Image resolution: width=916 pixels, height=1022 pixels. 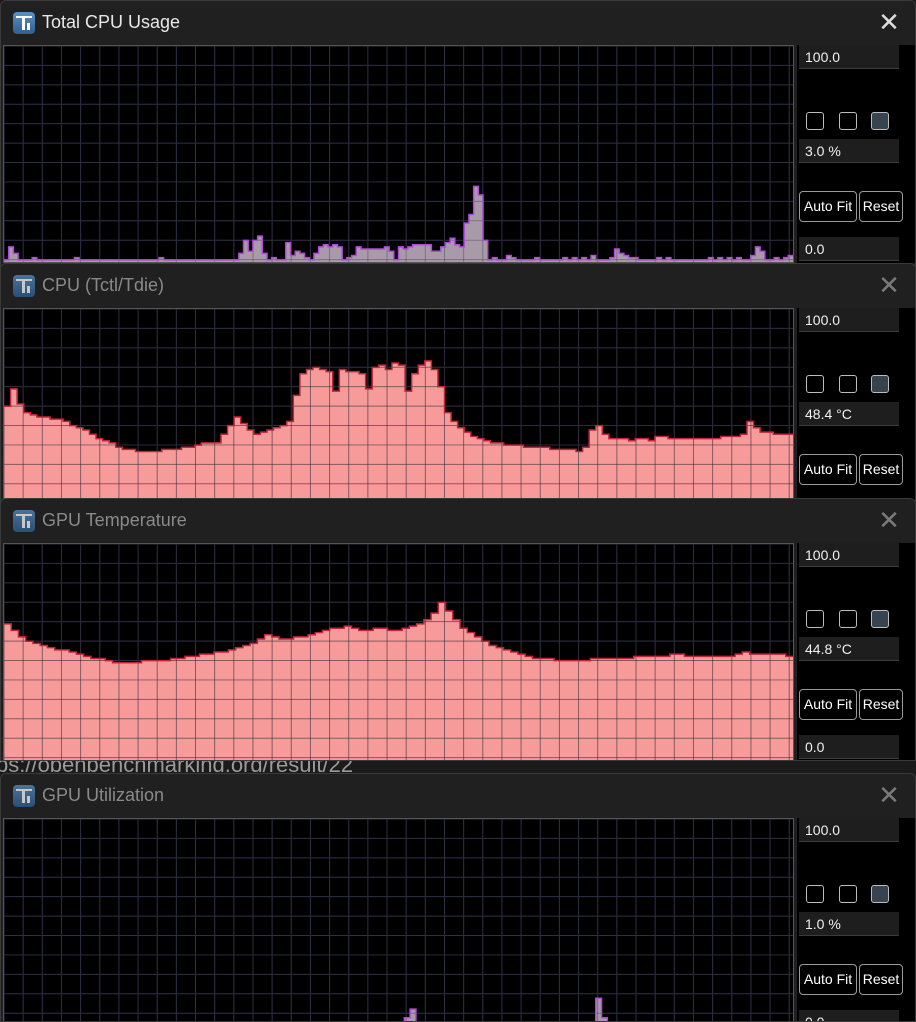 What do you see at coordinates (849, 414) in the screenshot?
I see `current-value-field: 48.4 °C` at bounding box center [849, 414].